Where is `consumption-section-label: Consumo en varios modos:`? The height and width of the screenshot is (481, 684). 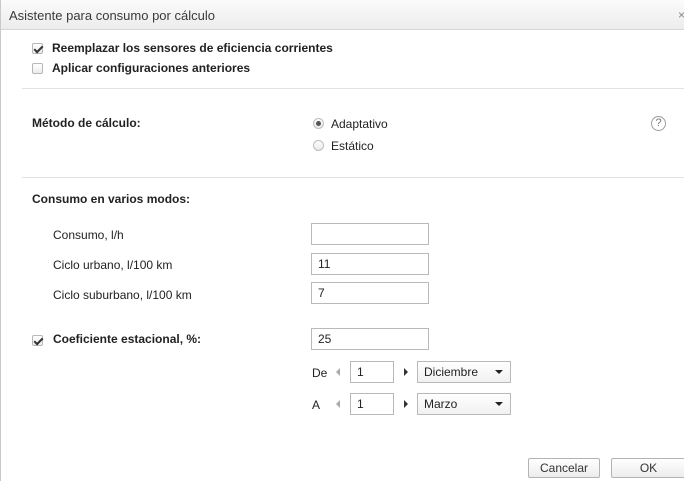 consumption-section-label: Consumo en varios modos: is located at coordinates (111, 199).